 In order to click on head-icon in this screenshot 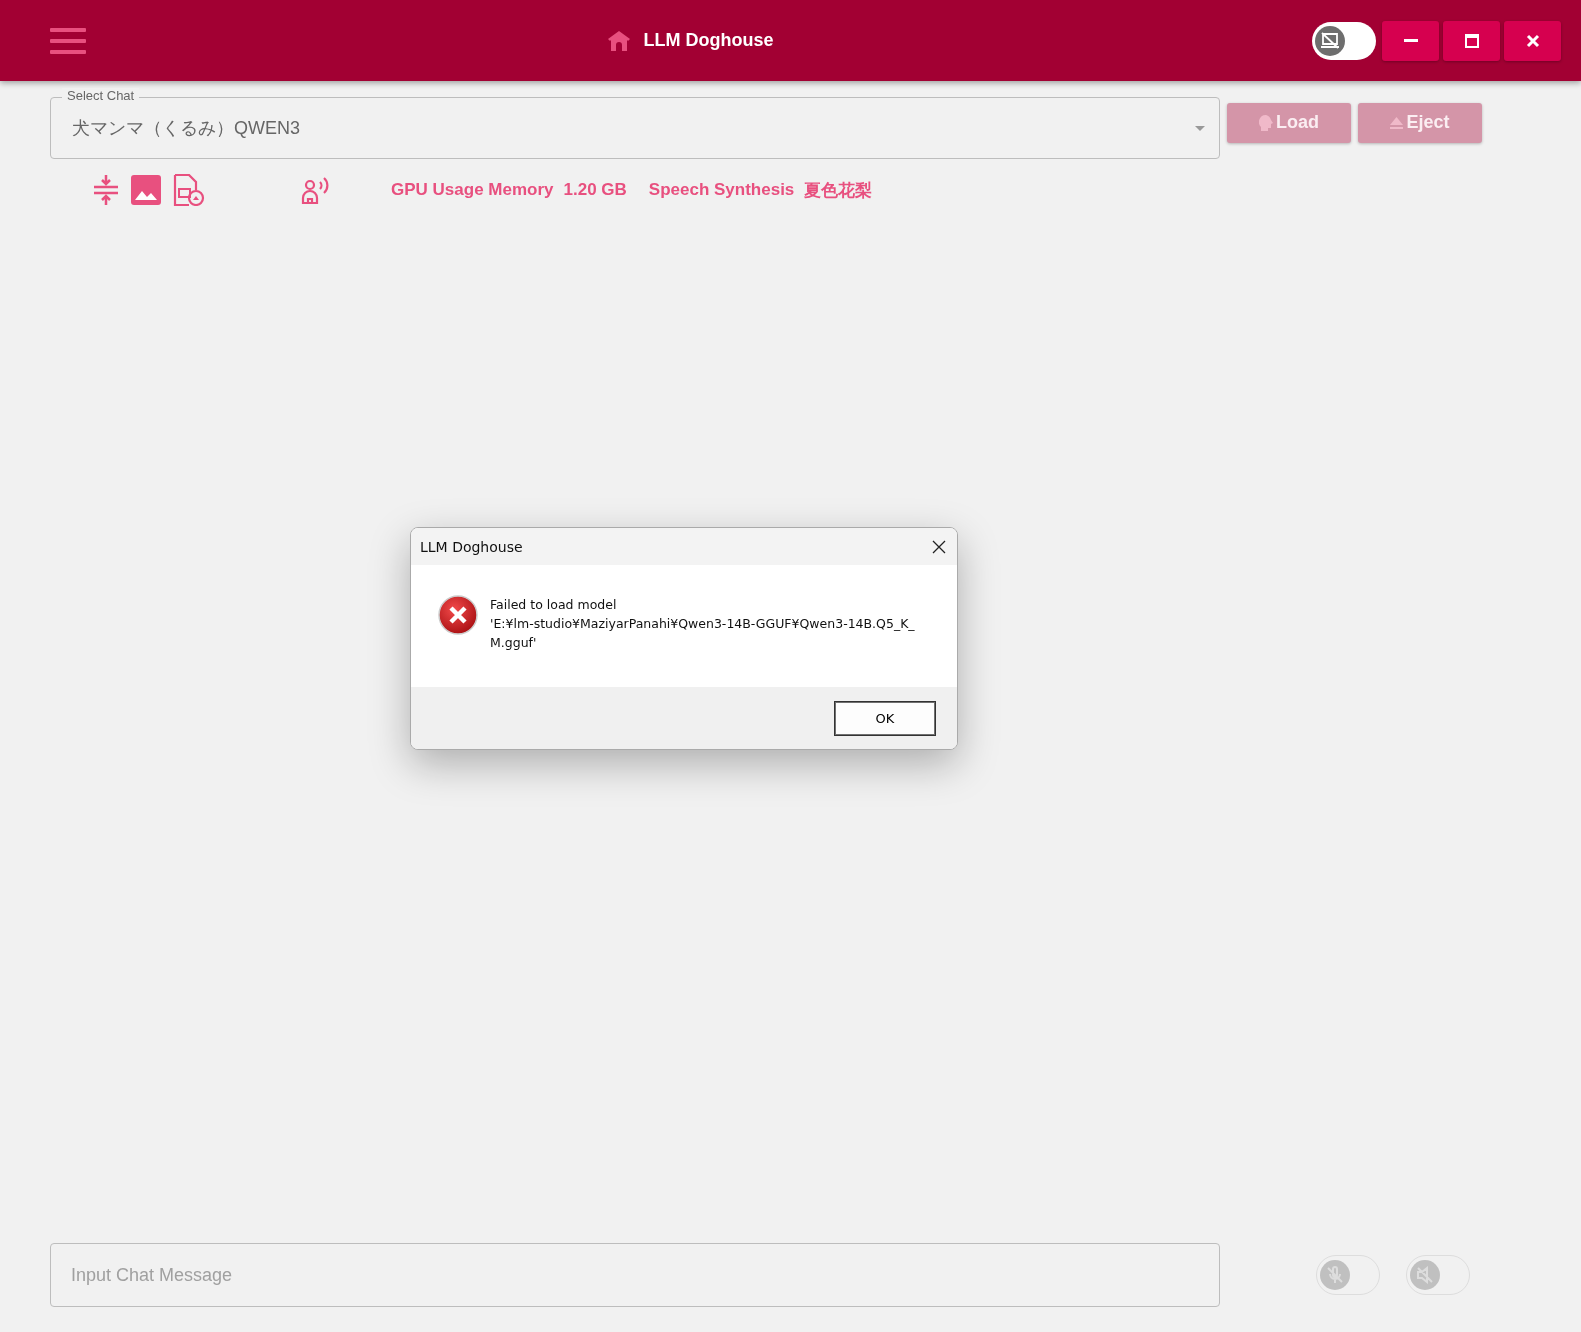, I will do `click(1266, 122)`.